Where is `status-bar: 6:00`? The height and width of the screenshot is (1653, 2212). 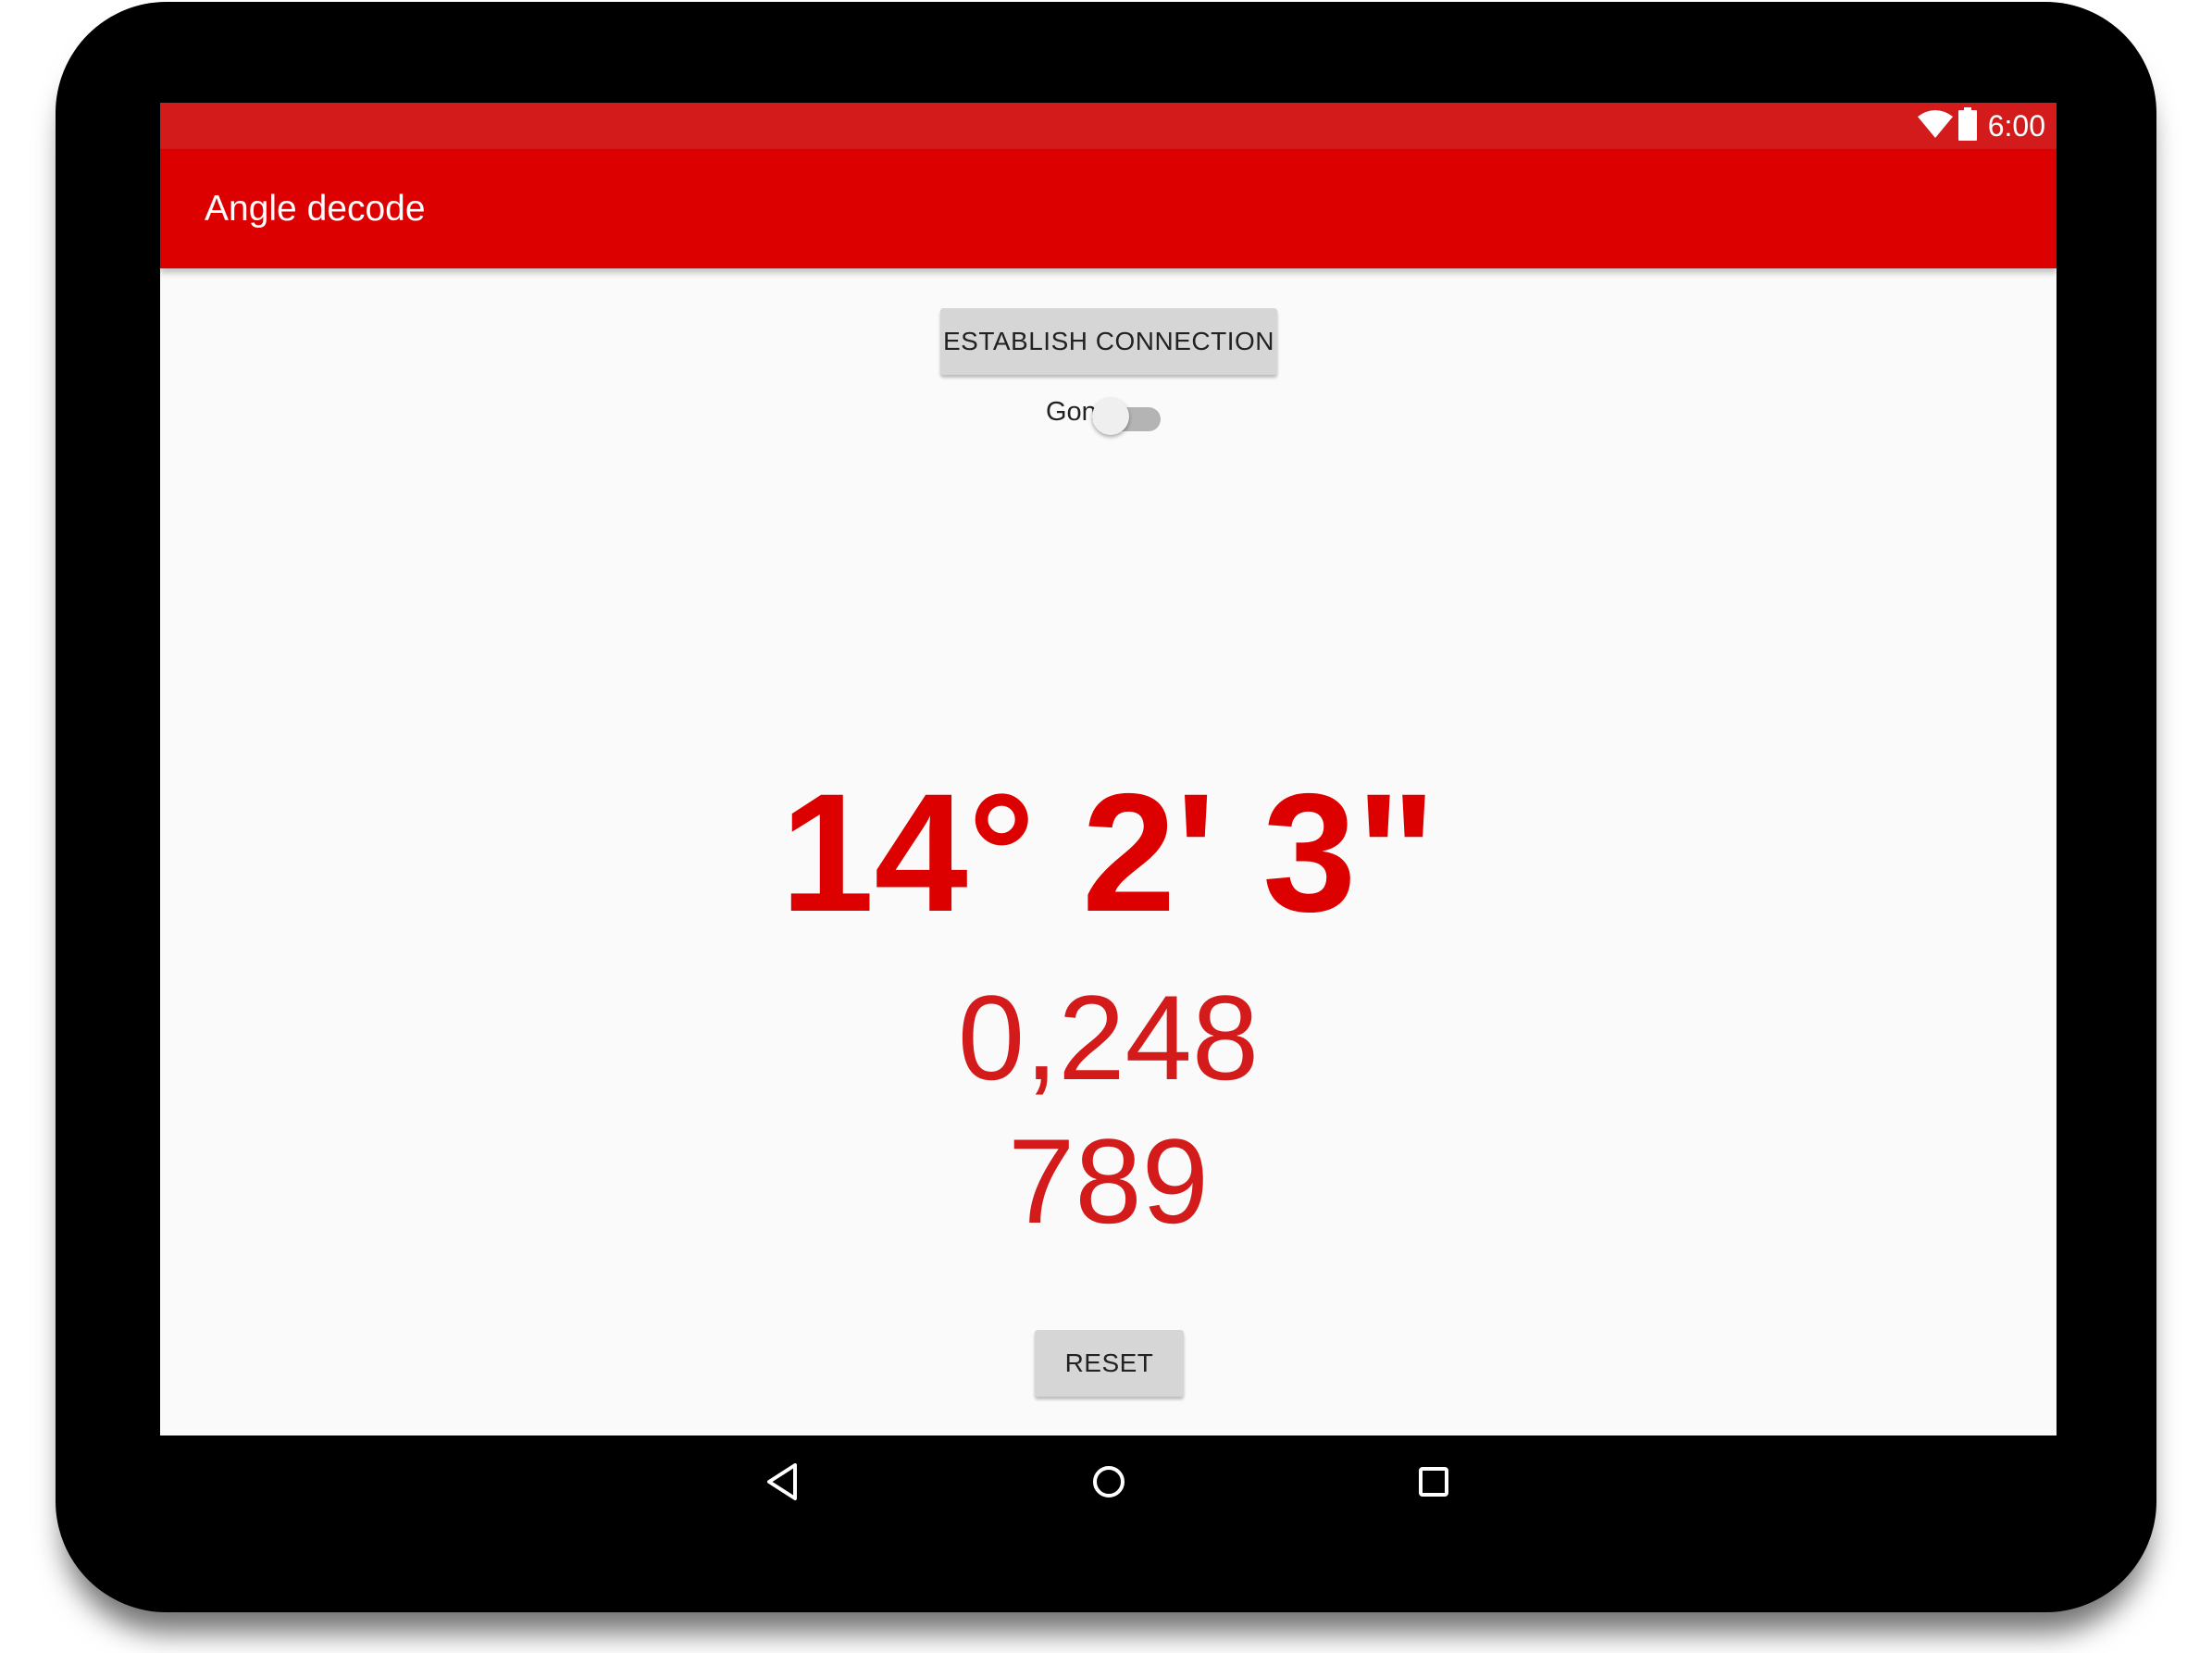
status-bar: 6:00 is located at coordinates (1108, 126).